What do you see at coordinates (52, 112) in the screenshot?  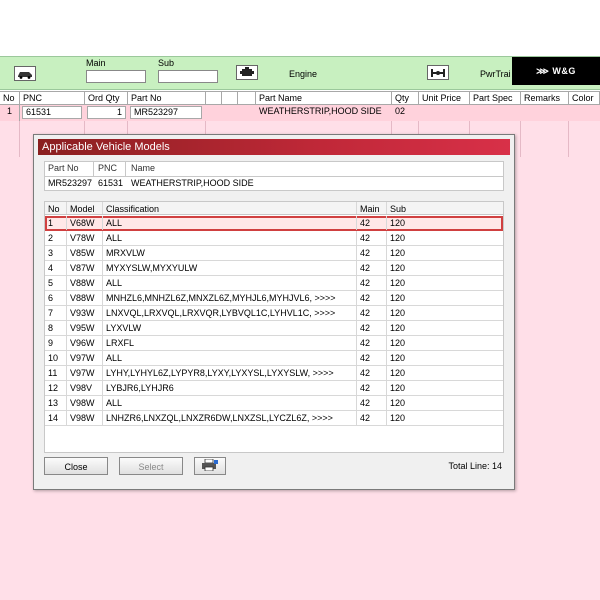 I see `pnc-cell: 61531` at bounding box center [52, 112].